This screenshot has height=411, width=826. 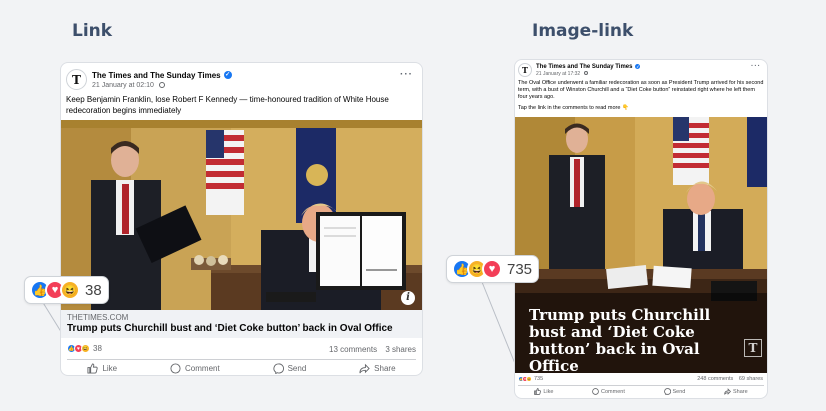 I want to click on reaction-callout-count: 735, so click(x=520, y=269).